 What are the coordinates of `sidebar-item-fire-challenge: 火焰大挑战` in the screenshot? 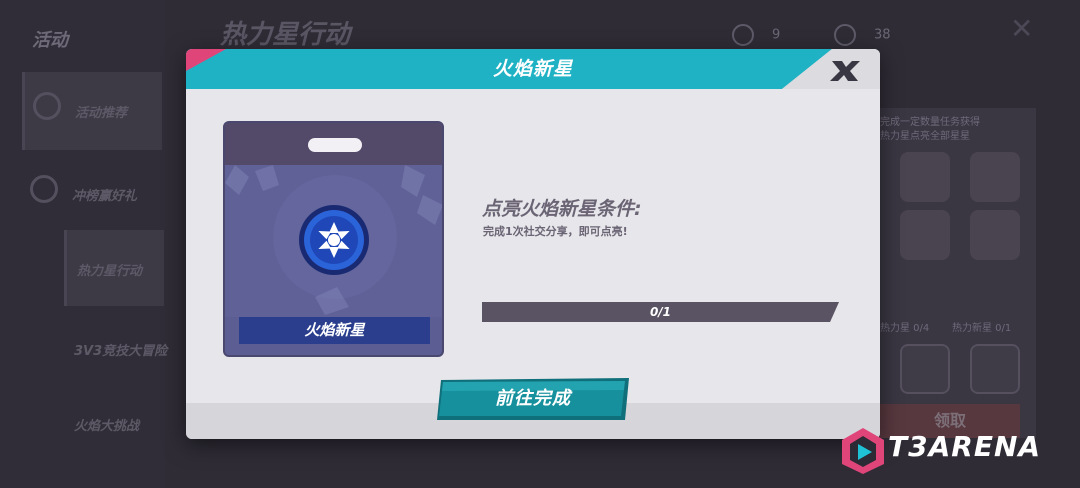 It's located at (122, 420).